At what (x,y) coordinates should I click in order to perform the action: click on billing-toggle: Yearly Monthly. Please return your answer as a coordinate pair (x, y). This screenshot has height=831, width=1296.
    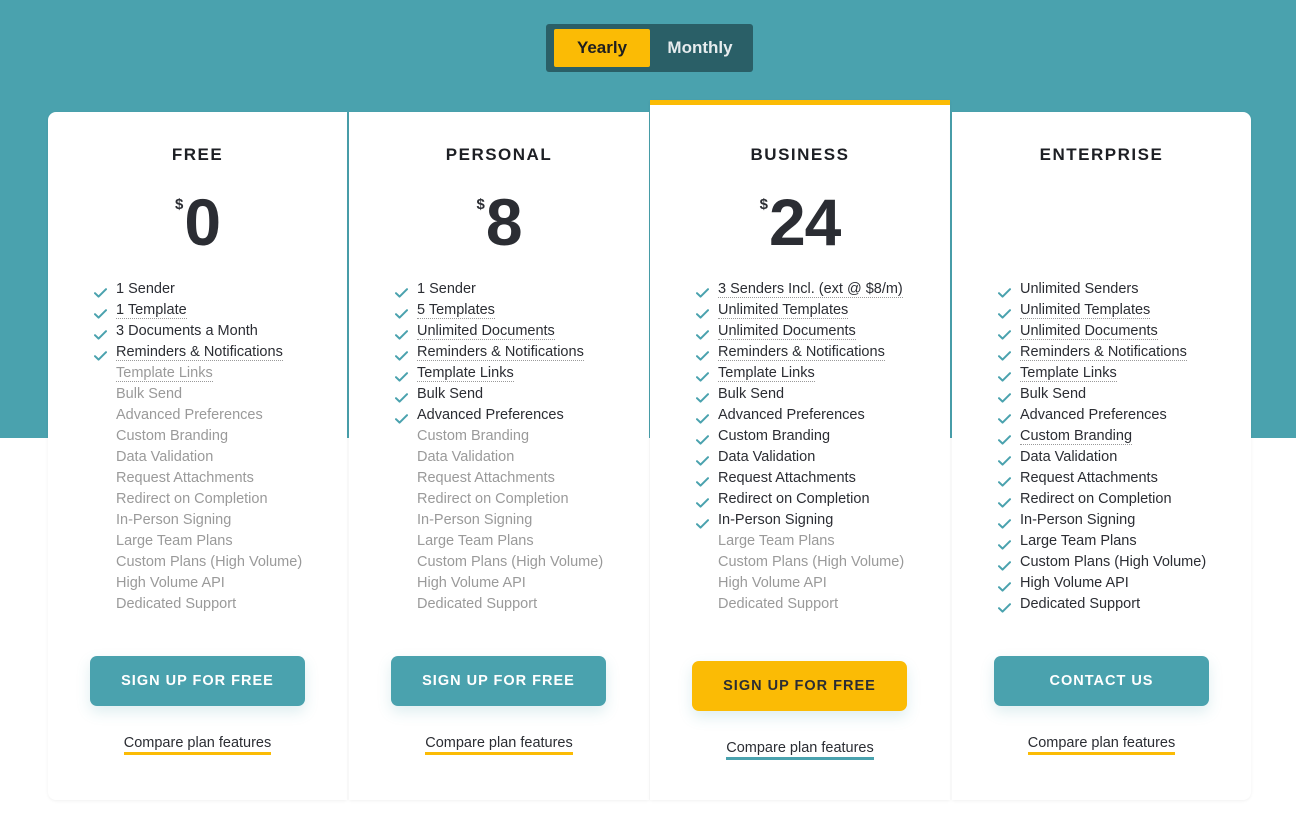
    Looking at the image, I should click on (649, 48).